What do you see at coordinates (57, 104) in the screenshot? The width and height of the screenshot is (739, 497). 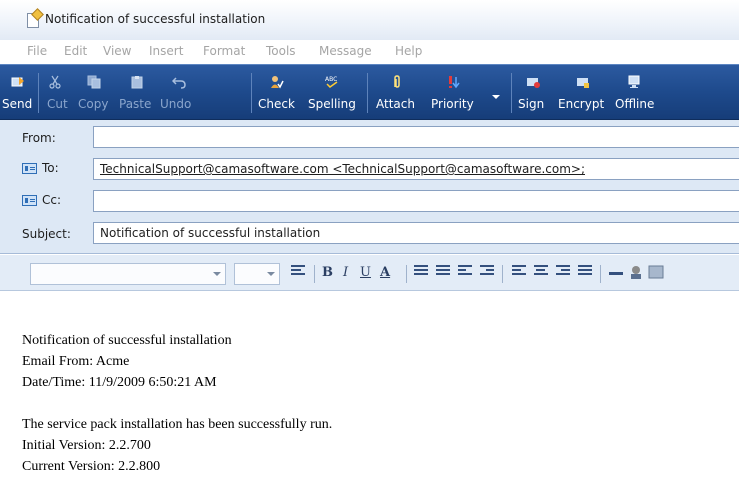 I see `cut-label: Cut` at bounding box center [57, 104].